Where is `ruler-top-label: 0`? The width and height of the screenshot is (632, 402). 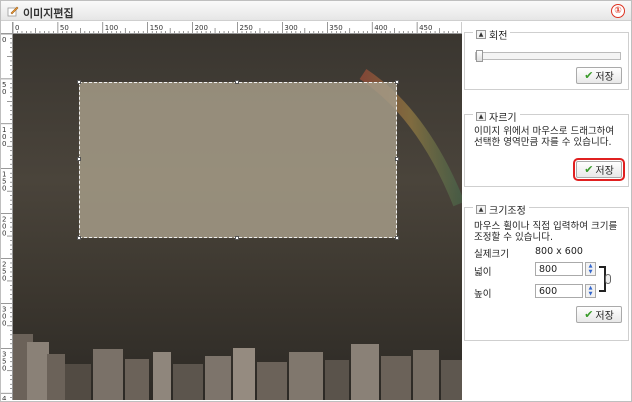 ruler-top-label: 0 is located at coordinates (17, 28).